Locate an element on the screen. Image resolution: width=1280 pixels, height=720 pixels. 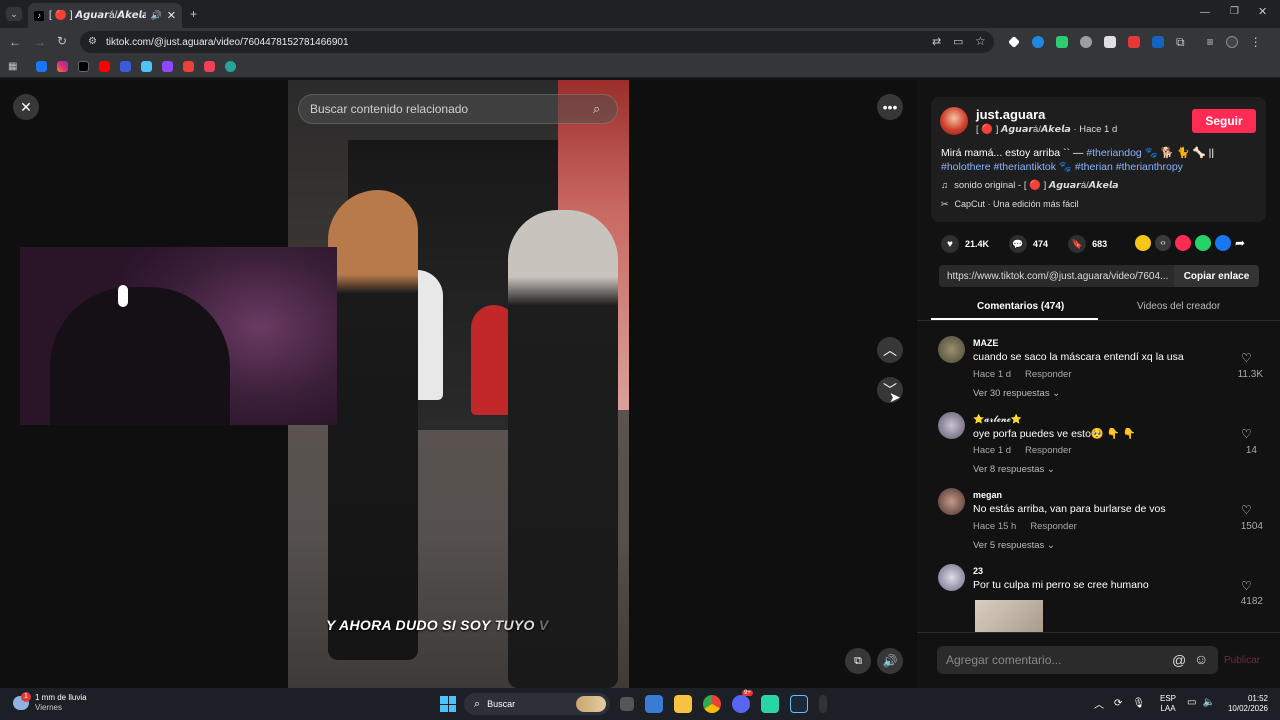
comment-image is located at coordinates (1009, 616).